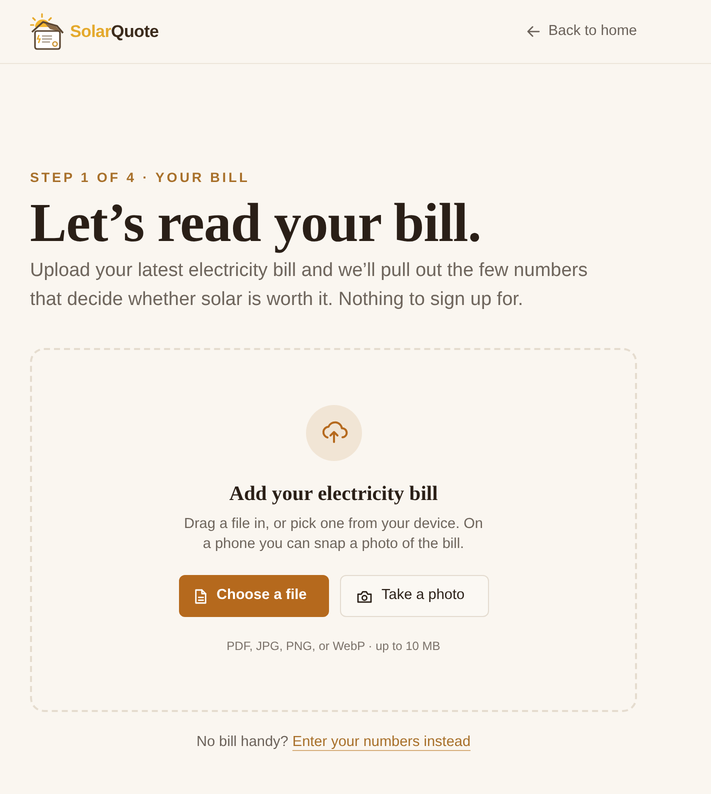  Describe the element at coordinates (309, 285) in the screenshot. I see `intro-text: Upload your latest electricity bill and we’ll pull out the few numbers that decide whether solar is worth it. Nothing to sign up for.` at that location.